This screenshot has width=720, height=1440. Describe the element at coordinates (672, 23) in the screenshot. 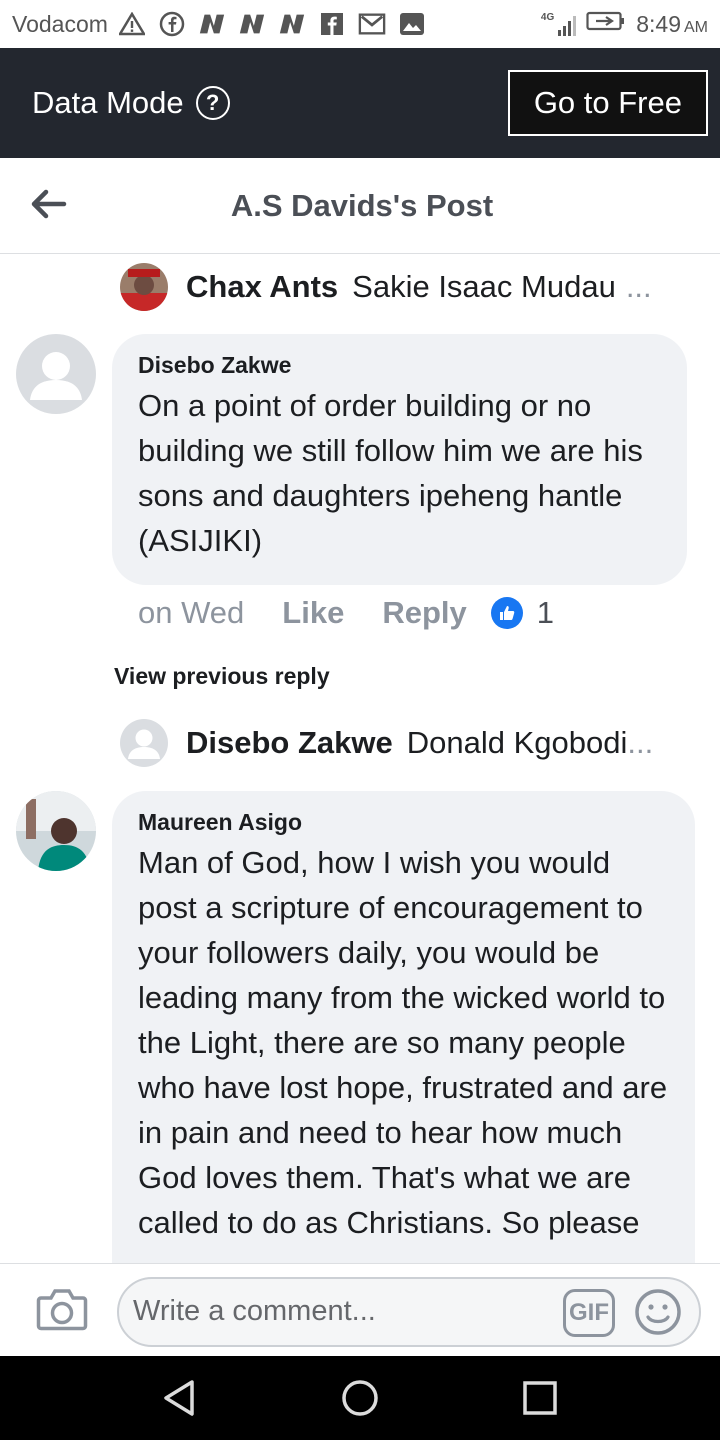

I see `clock: 8:49 AM` at that location.